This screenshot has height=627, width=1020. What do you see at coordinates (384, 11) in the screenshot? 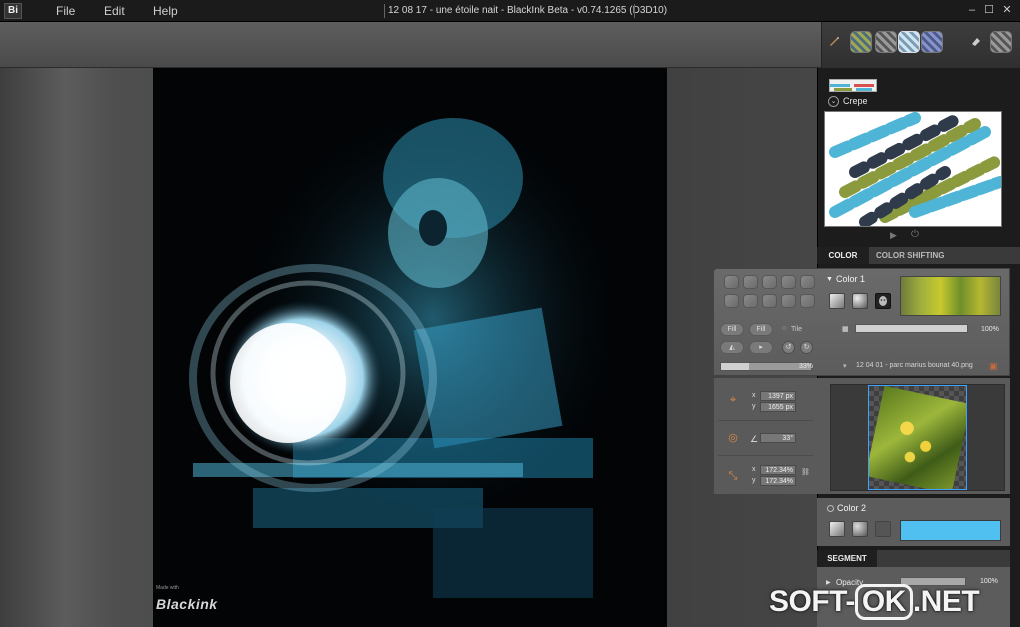
I see `title-divider-left` at bounding box center [384, 11].